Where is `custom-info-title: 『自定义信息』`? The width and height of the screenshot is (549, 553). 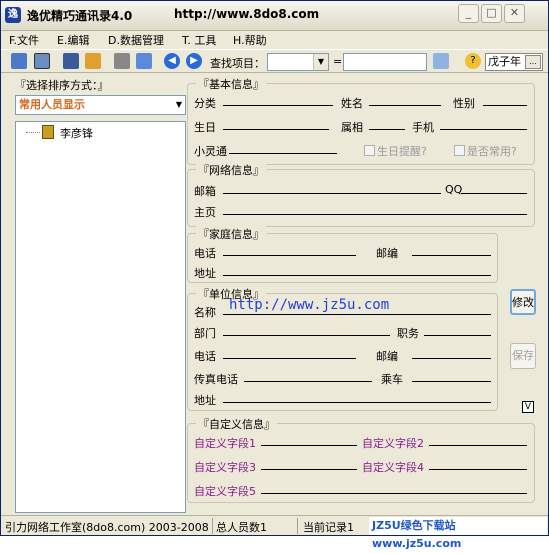 custom-info-title: 『自定义信息』 is located at coordinates (236, 424).